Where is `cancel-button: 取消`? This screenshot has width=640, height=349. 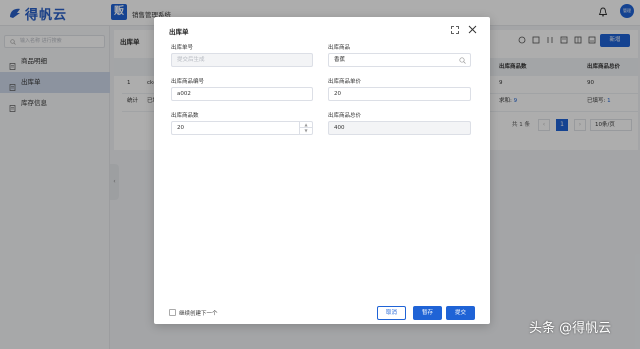 cancel-button: 取消 is located at coordinates (391, 313).